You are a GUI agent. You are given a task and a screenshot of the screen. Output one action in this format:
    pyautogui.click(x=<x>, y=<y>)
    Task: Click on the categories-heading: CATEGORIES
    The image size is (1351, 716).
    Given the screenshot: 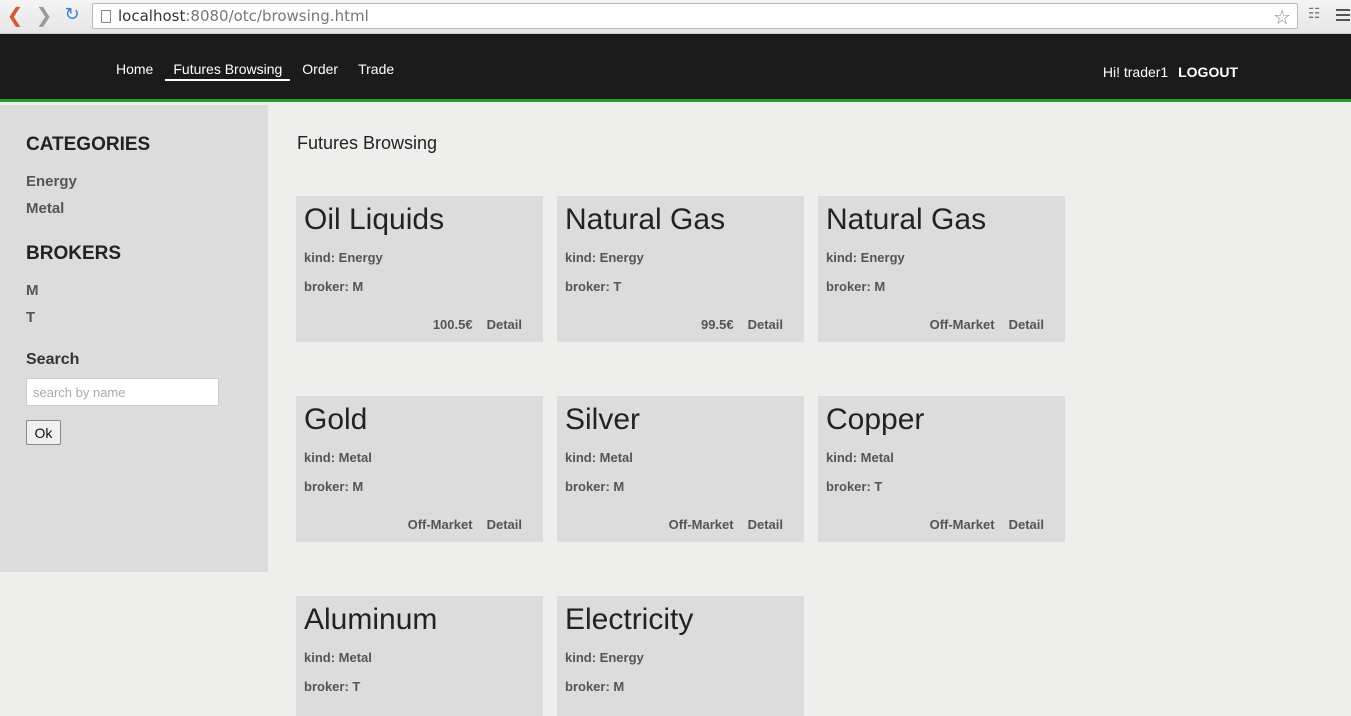 What is the action you would take?
    pyautogui.click(x=88, y=144)
    